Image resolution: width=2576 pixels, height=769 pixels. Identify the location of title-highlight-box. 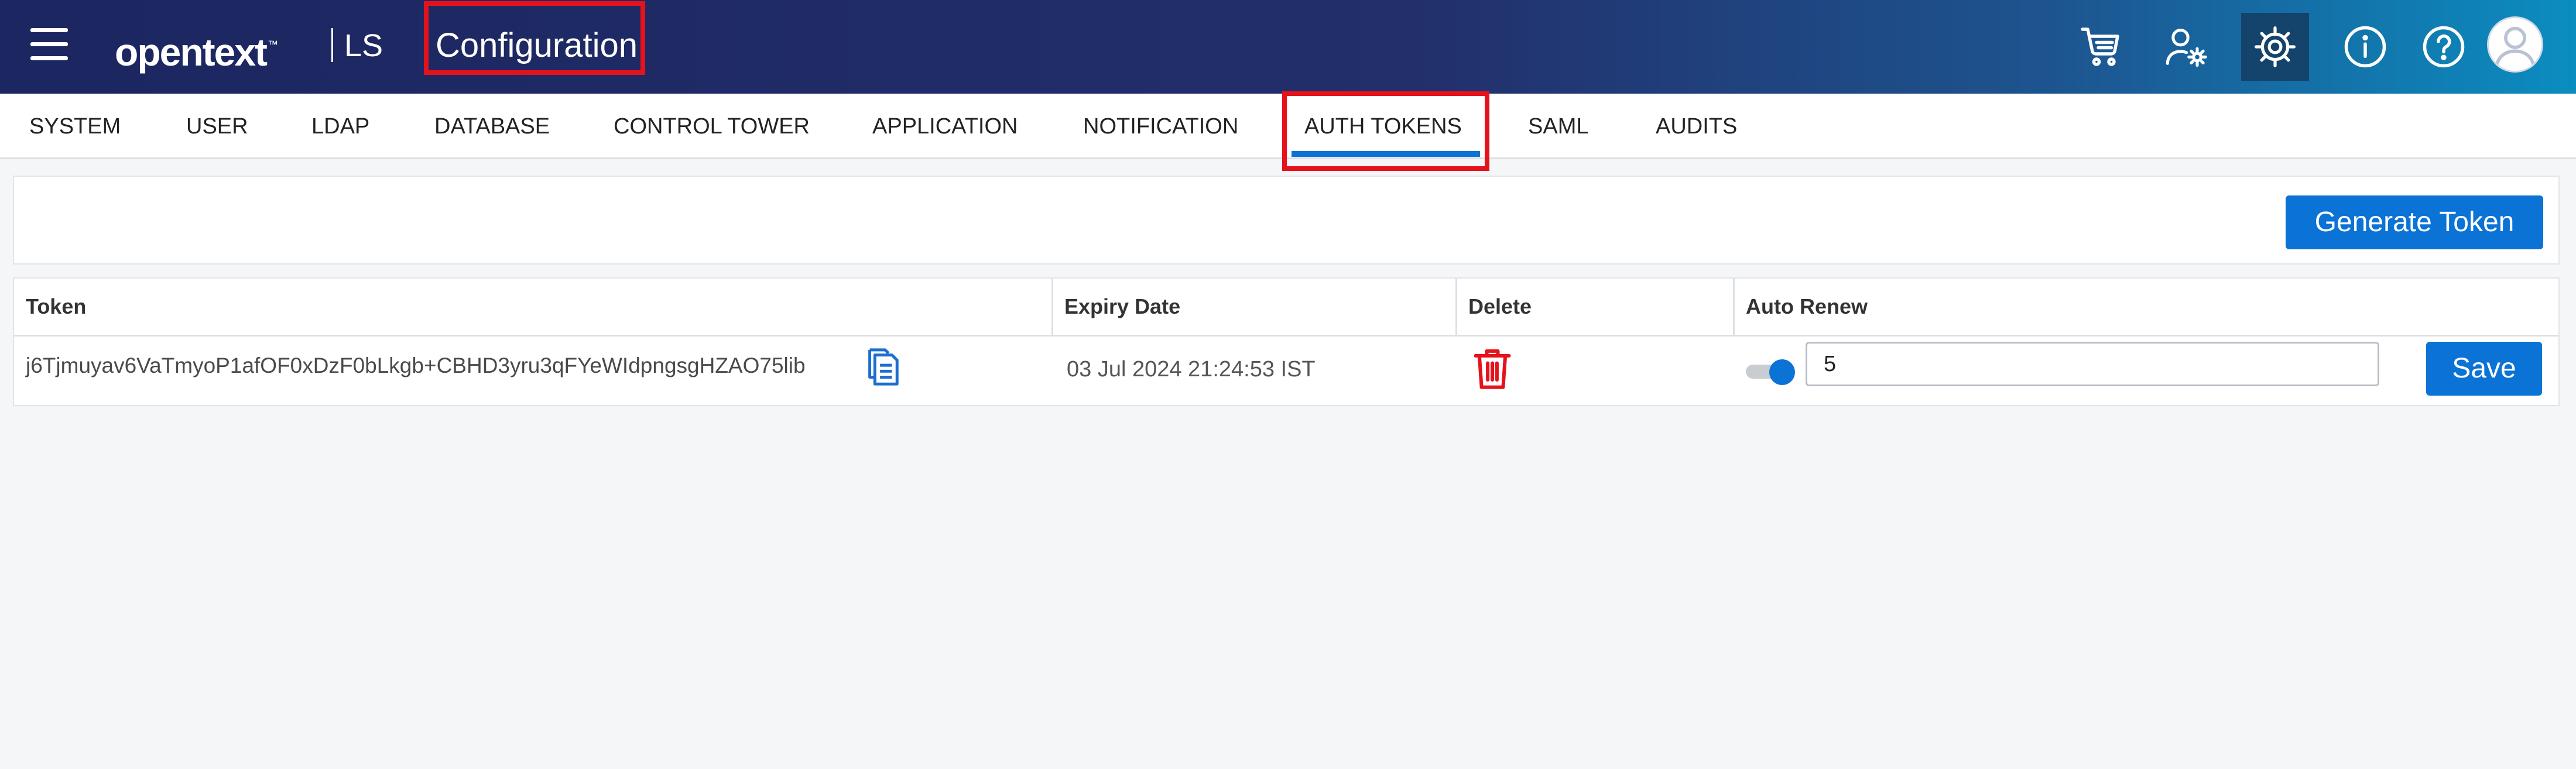
(534, 38).